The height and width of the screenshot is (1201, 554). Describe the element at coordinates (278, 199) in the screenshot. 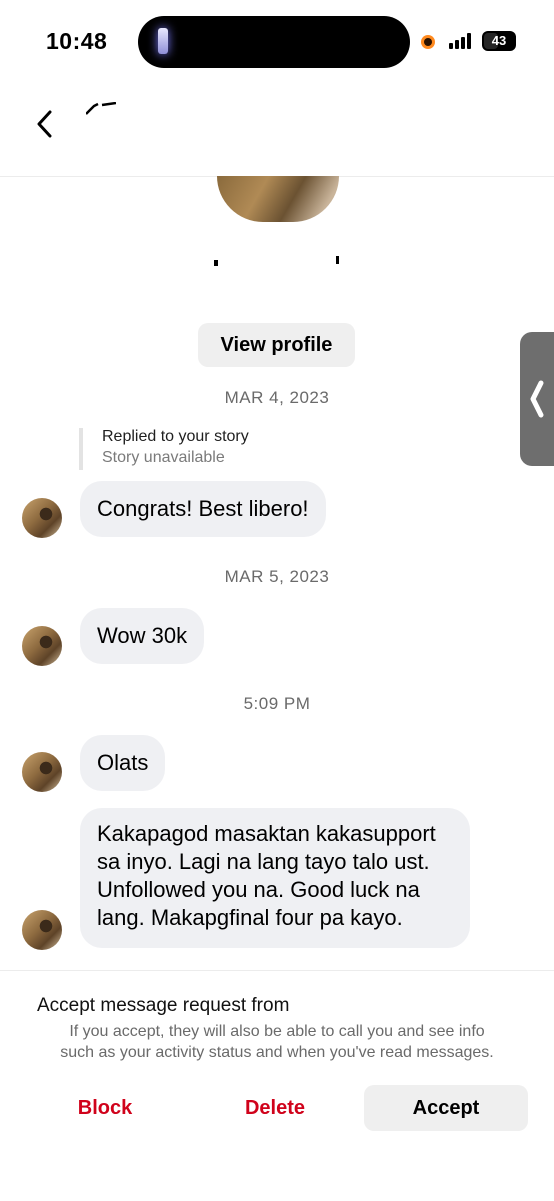

I see `profile-photo` at that location.